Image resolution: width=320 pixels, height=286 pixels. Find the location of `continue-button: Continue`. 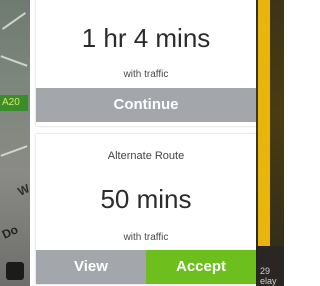

continue-button: Continue is located at coordinates (146, 105).